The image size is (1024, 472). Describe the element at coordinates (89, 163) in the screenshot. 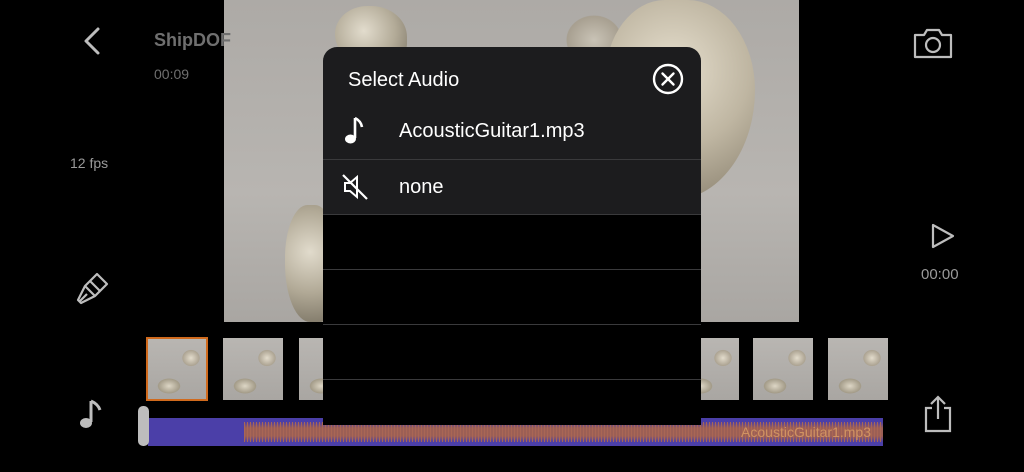

I see `fps-button: 12 fps` at that location.